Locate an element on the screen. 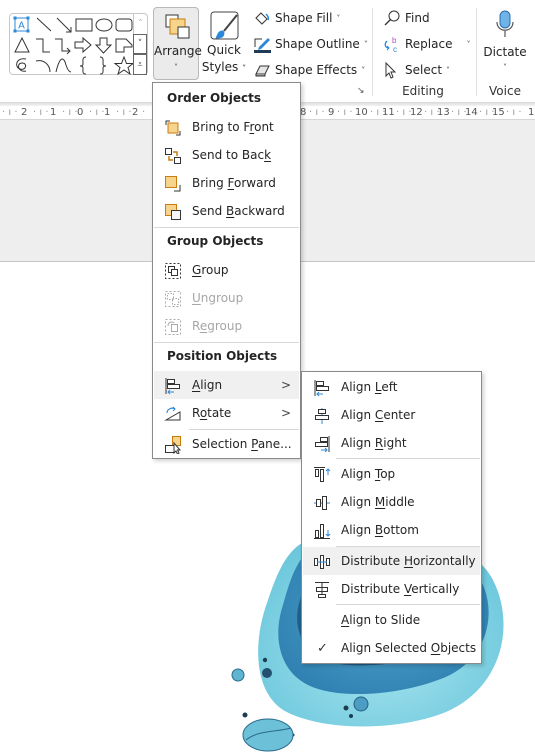  arrow-shape-icon is located at coordinates (64, 25).